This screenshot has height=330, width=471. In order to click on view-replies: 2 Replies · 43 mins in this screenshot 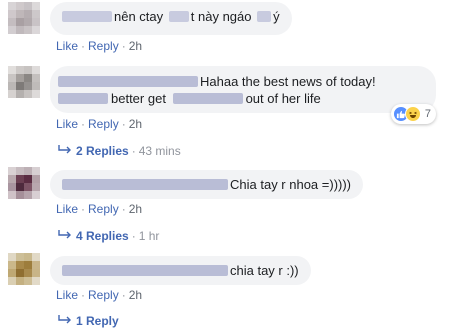, I will do `click(119, 151)`.